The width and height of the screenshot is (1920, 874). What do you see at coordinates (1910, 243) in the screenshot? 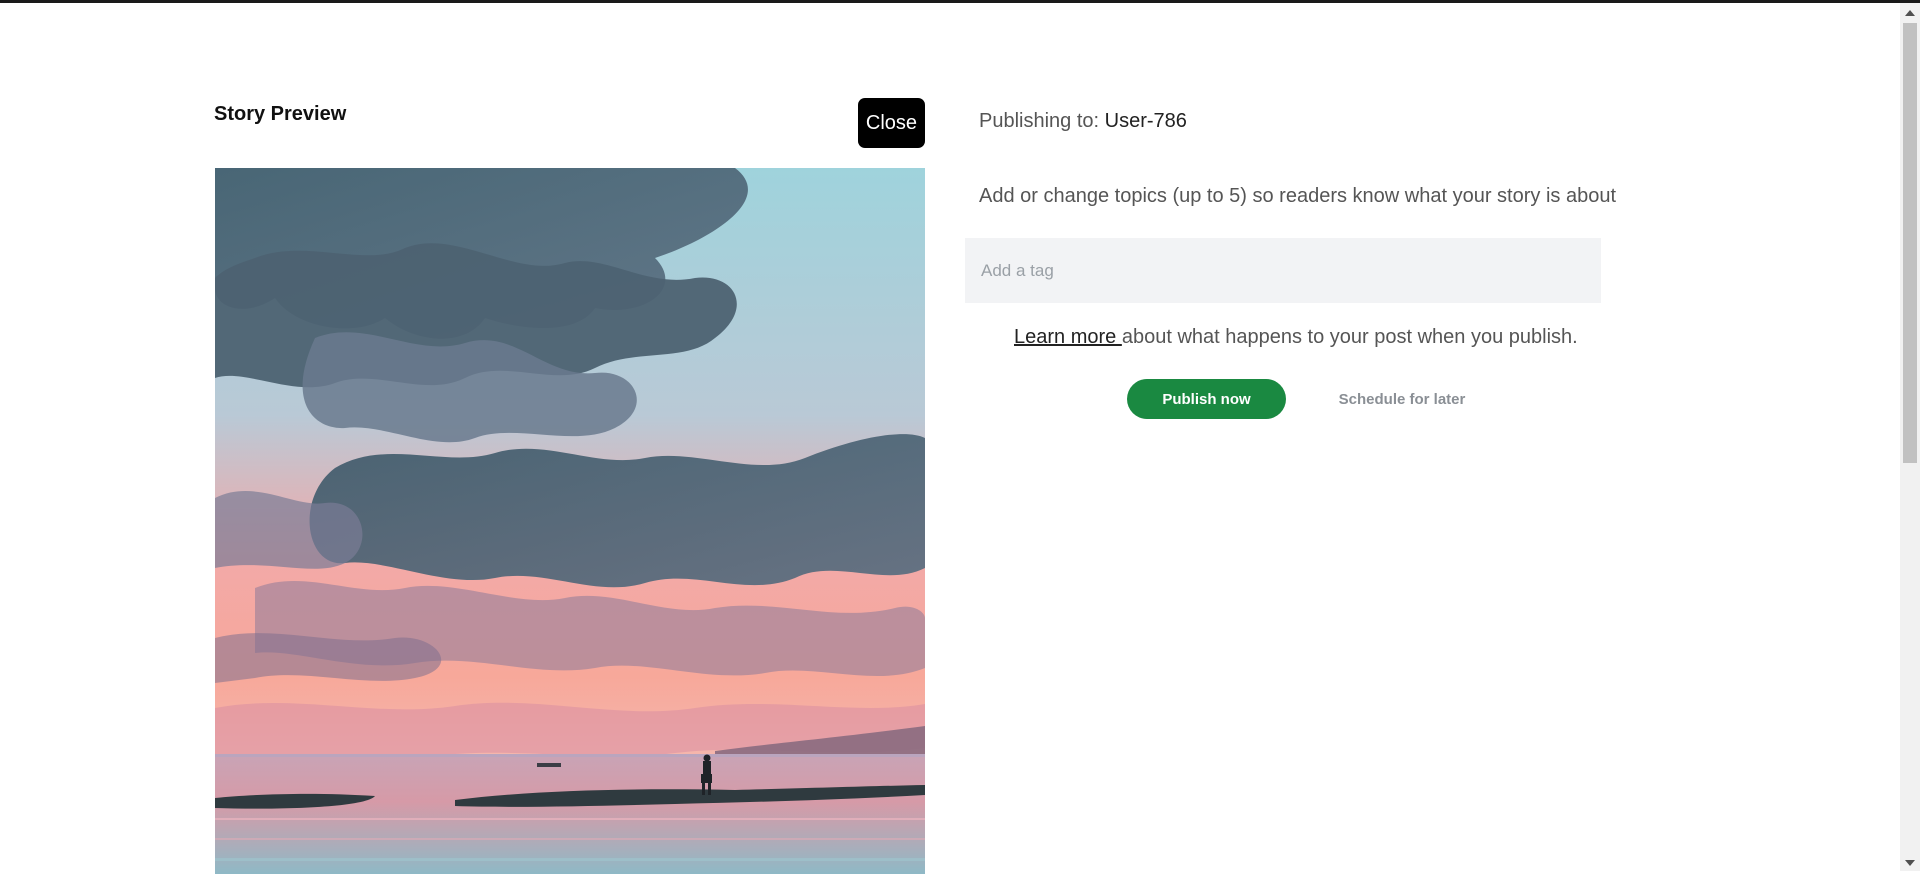
I see `scrollbar-thumb` at bounding box center [1910, 243].